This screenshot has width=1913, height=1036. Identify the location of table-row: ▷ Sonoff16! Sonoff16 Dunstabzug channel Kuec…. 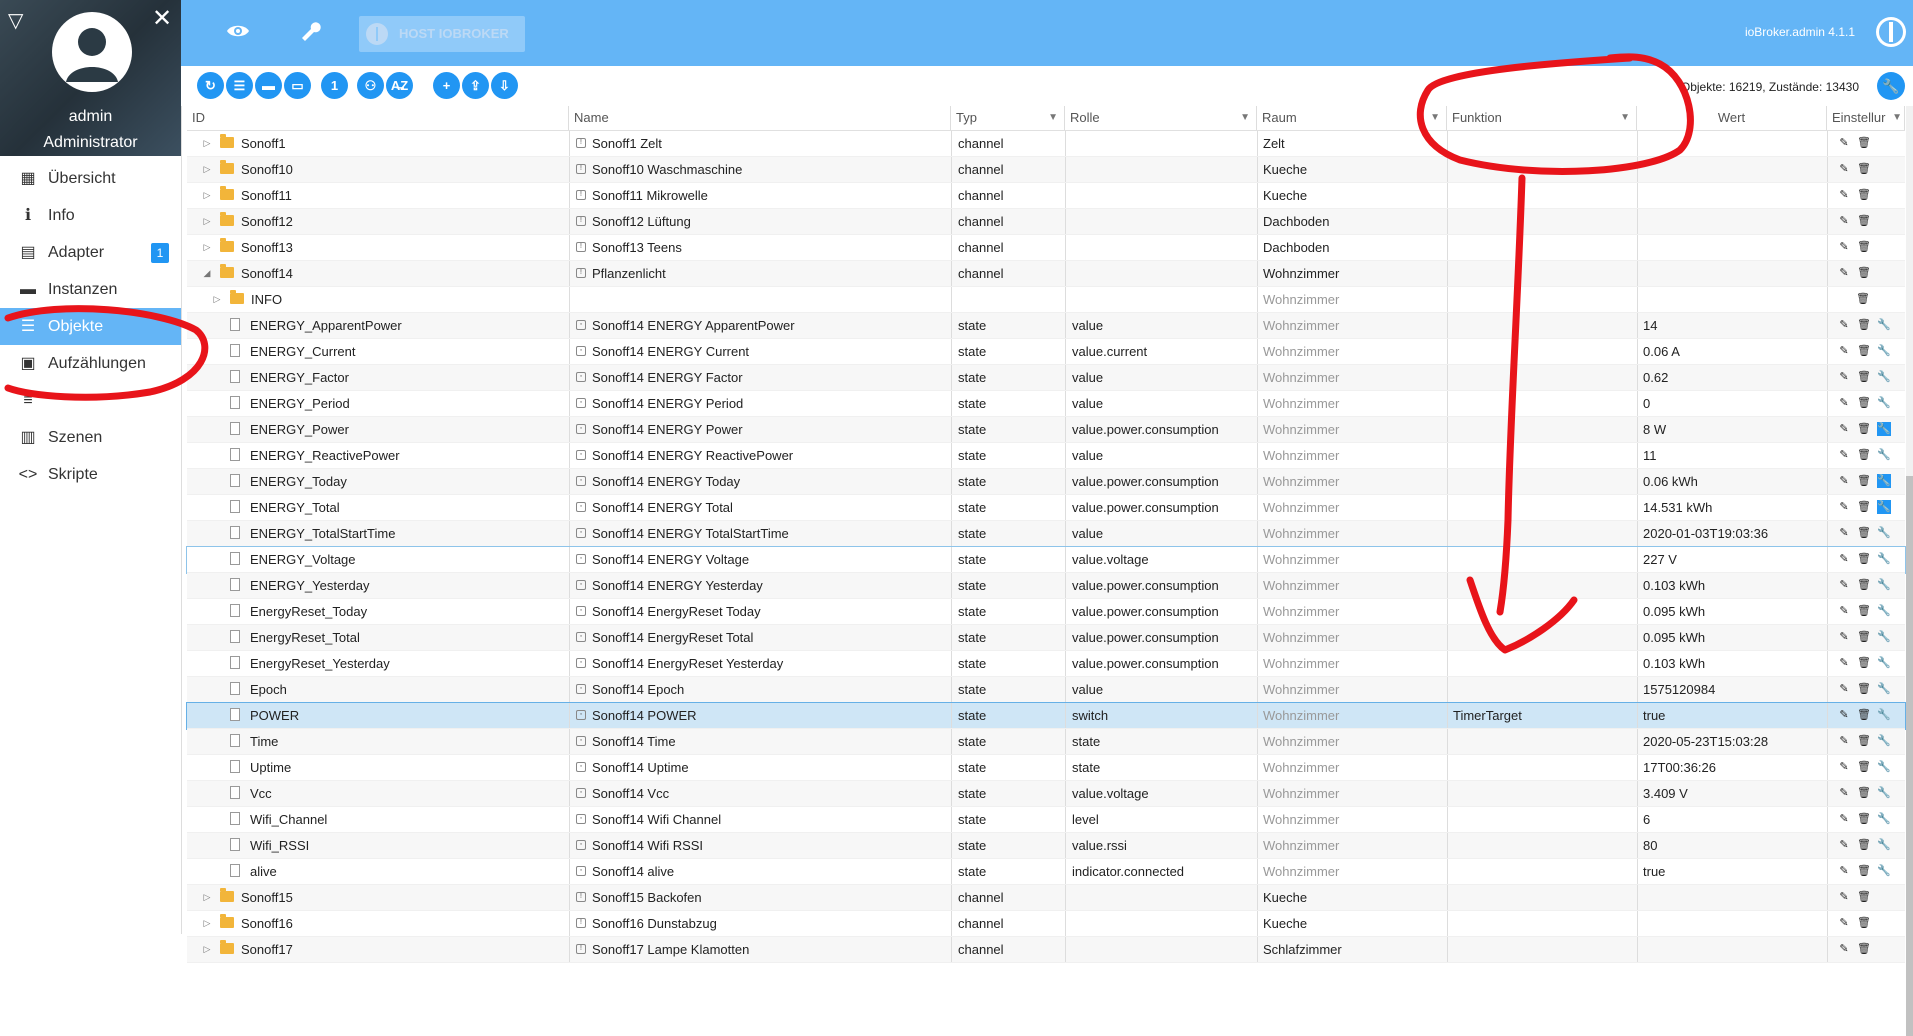
(1046, 924).